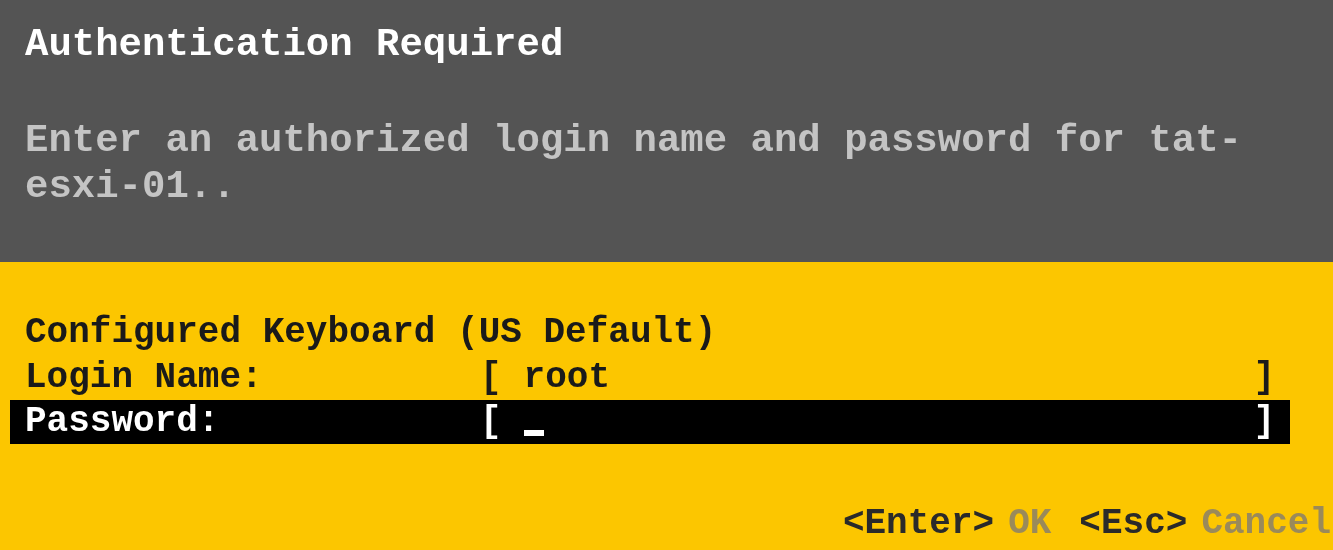 Image resolution: width=1333 pixels, height=550 pixels. I want to click on field-value: root, so click(567, 378).